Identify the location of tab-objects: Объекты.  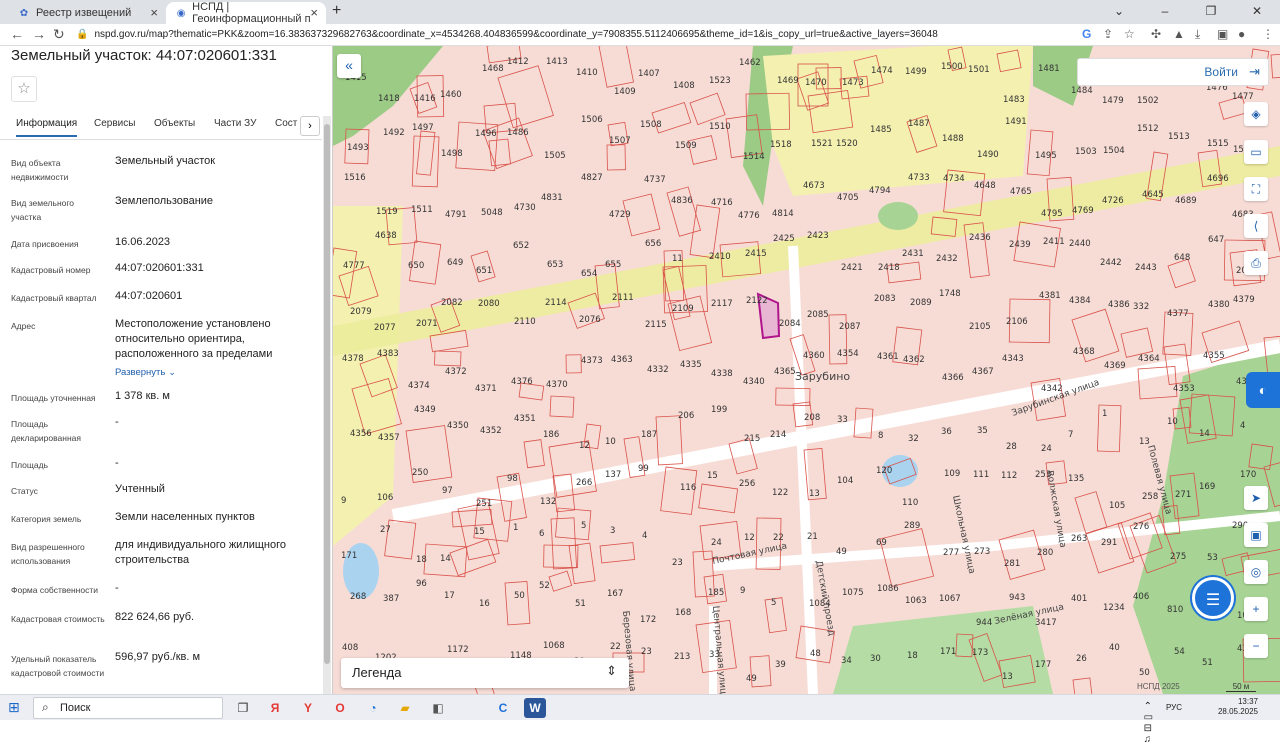
(174, 123).